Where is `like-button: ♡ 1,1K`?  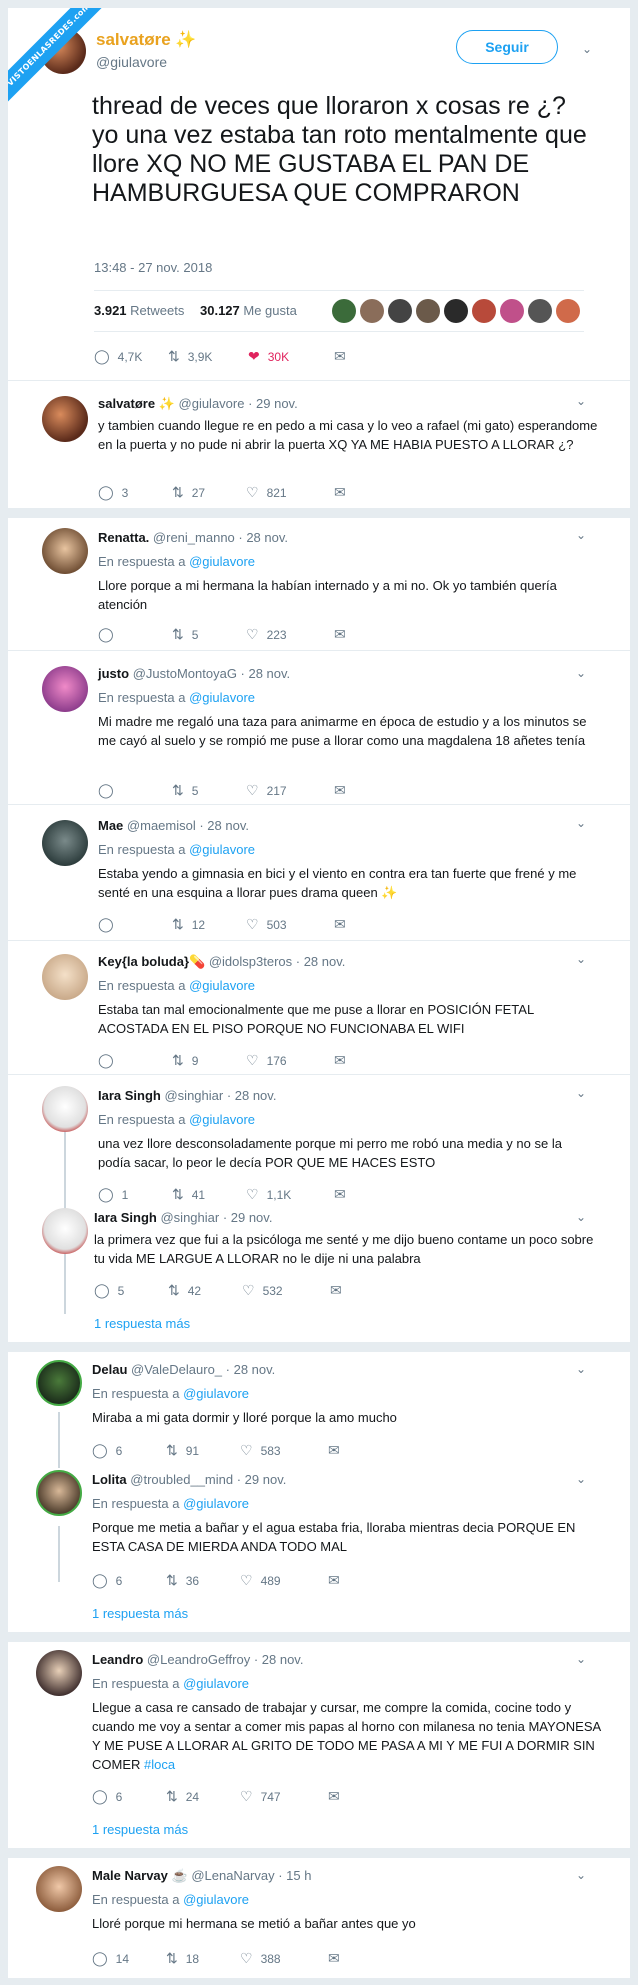 like-button: ♡ 1,1K is located at coordinates (268, 1194).